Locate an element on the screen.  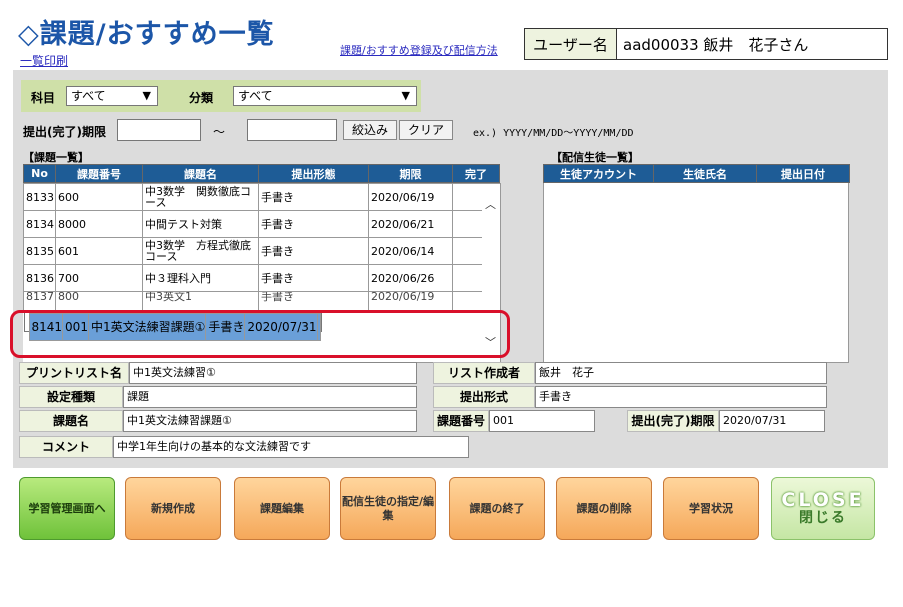
list-author-value: 飯井 花子 is located at coordinates (681, 373).